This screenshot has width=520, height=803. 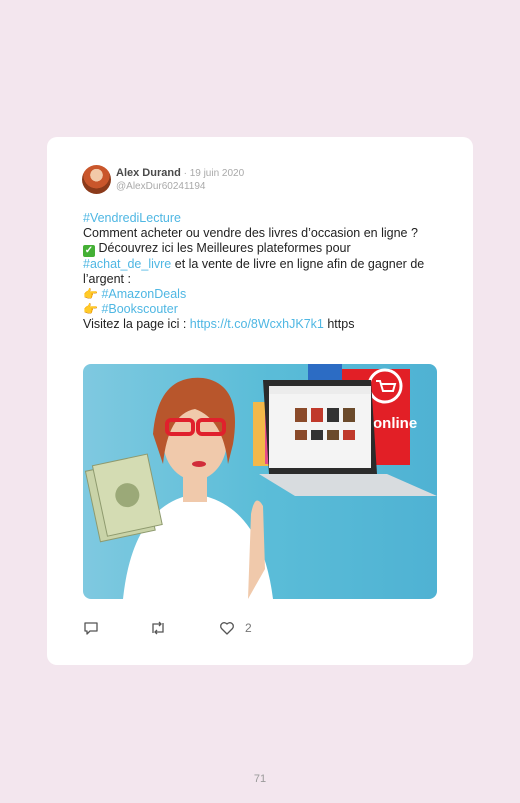 What do you see at coordinates (123, 498) in the screenshot?
I see `money-stack` at bounding box center [123, 498].